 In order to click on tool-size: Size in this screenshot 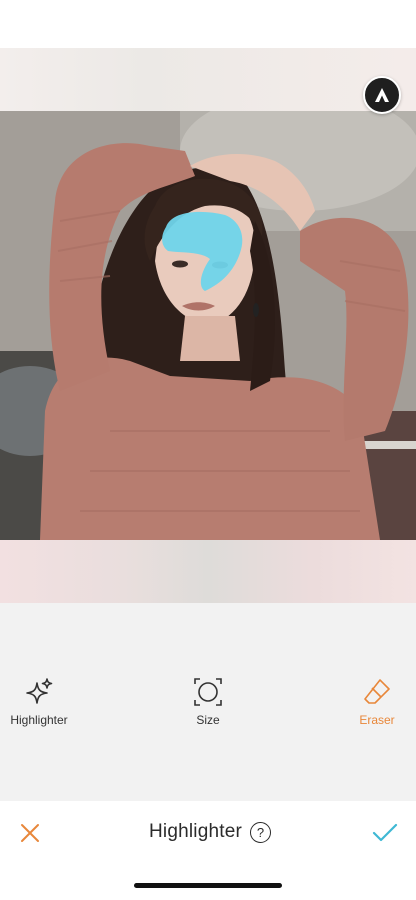, I will do `click(208, 703)`.